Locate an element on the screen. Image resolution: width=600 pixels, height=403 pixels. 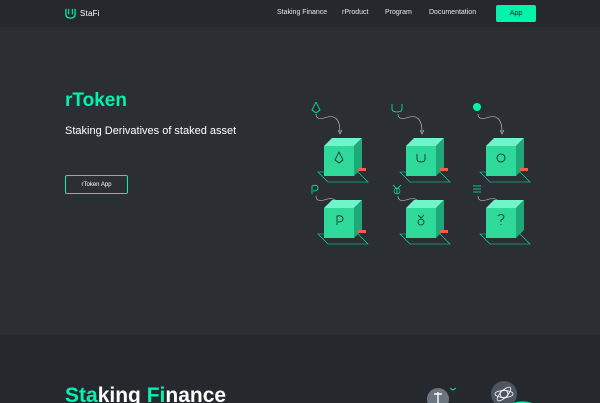
token-box-ethereum is located at coordinates (340, 142).